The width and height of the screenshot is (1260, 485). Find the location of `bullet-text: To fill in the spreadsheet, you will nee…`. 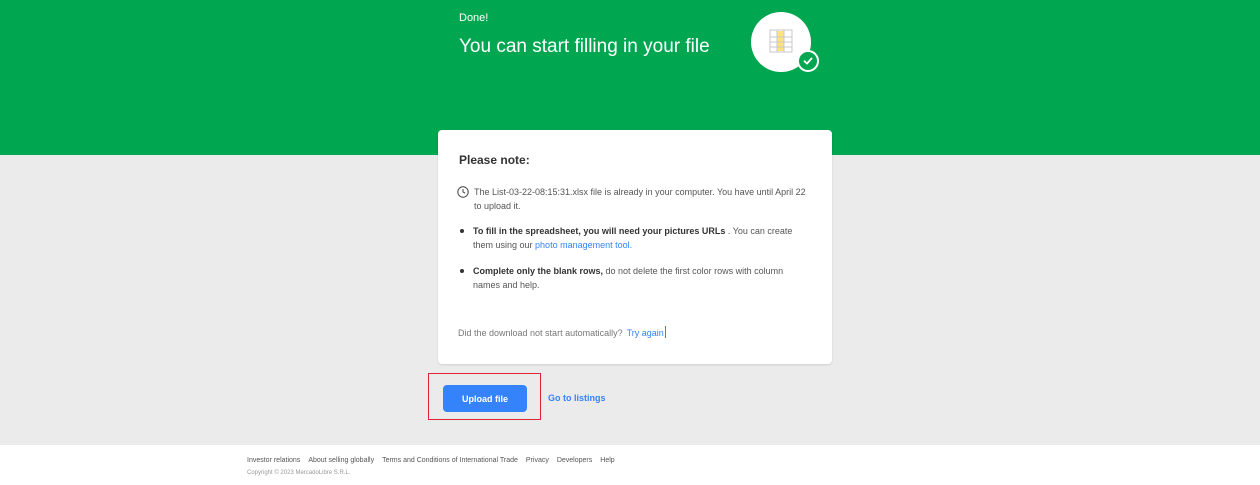

bullet-text: To fill in the spreadsheet, you will nee… is located at coordinates (641, 238).